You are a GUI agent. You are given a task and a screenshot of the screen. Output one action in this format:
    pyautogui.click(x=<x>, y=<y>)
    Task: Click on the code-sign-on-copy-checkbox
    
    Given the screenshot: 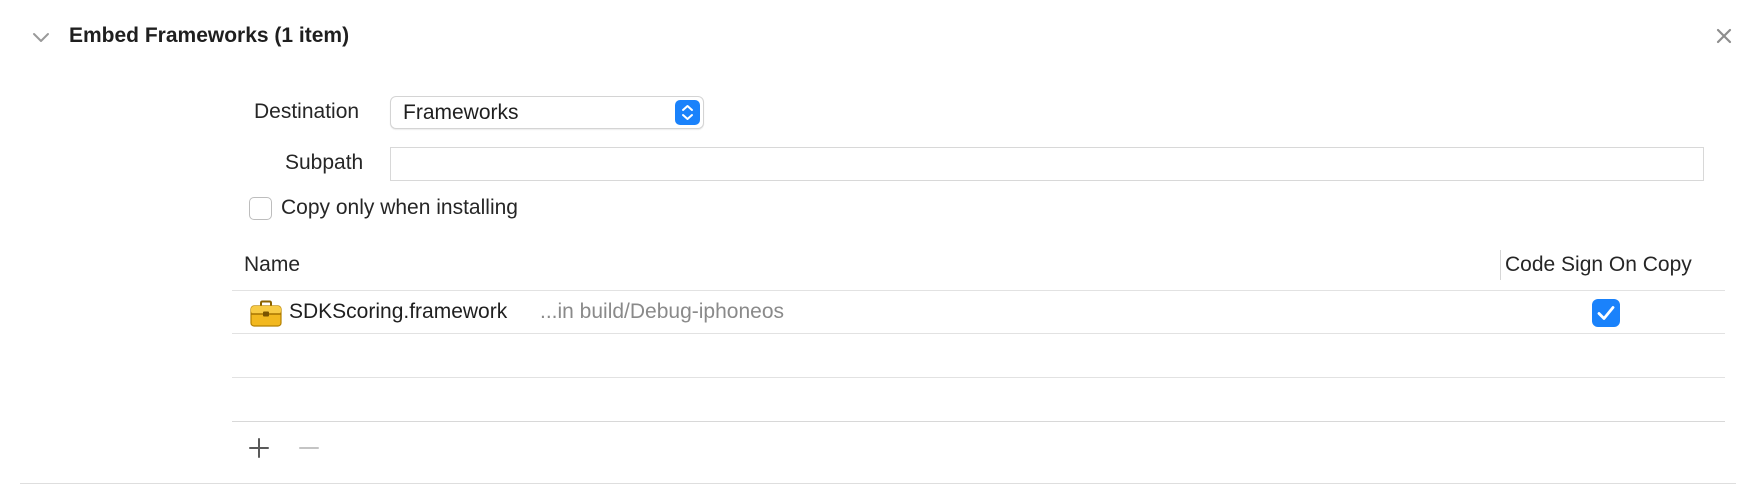 What is the action you would take?
    pyautogui.click(x=1606, y=313)
    